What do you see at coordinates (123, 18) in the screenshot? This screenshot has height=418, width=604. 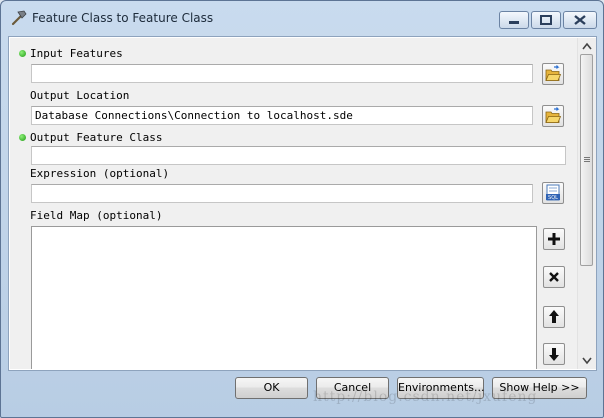 I see `window-title: Feature Class to Feature Class` at bounding box center [123, 18].